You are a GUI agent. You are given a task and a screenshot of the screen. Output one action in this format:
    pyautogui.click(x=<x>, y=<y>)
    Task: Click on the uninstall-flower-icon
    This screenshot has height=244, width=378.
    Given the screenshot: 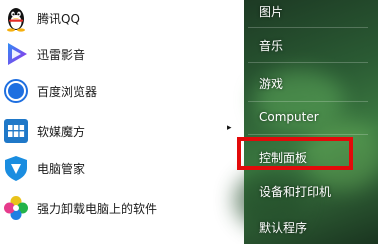 What is the action you would take?
    pyautogui.click(x=16, y=208)
    